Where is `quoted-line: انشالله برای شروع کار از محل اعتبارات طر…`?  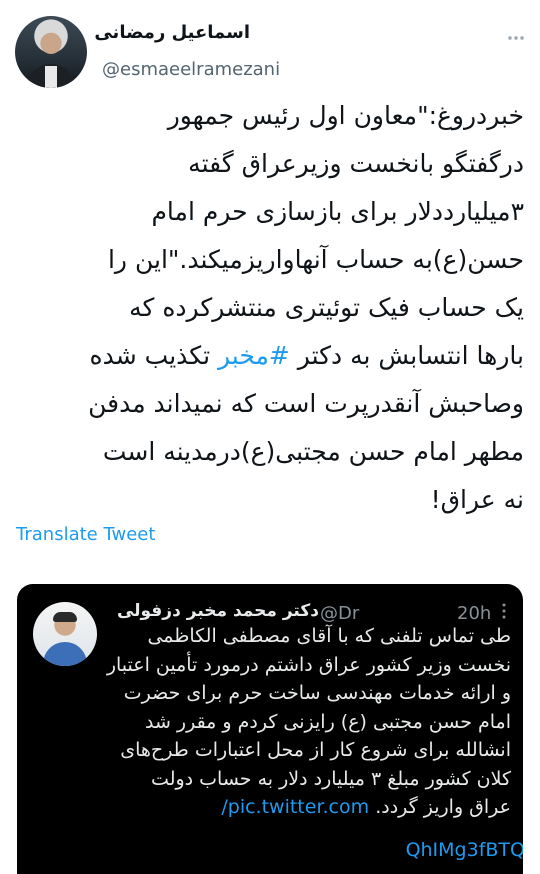
quoted-line: انشالله برای شروع کار از محل اعتبارات طر… is located at coordinates (315, 750).